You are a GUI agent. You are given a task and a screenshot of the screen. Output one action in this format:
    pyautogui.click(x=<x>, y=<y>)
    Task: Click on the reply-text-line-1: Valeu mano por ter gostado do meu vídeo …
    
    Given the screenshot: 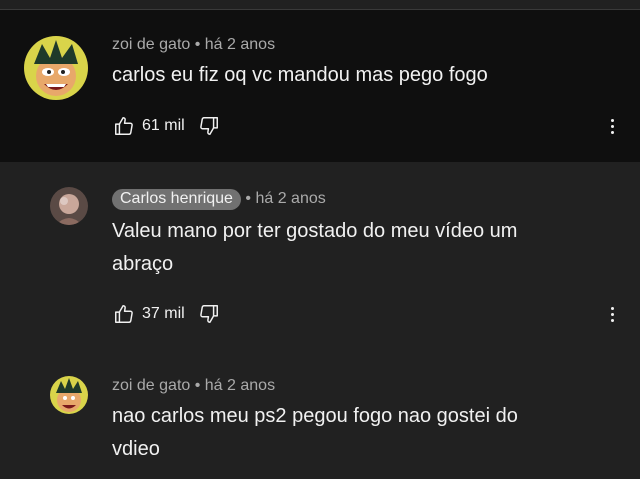 What is the action you would take?
    pyautogui.click(x=315, y=231)
    